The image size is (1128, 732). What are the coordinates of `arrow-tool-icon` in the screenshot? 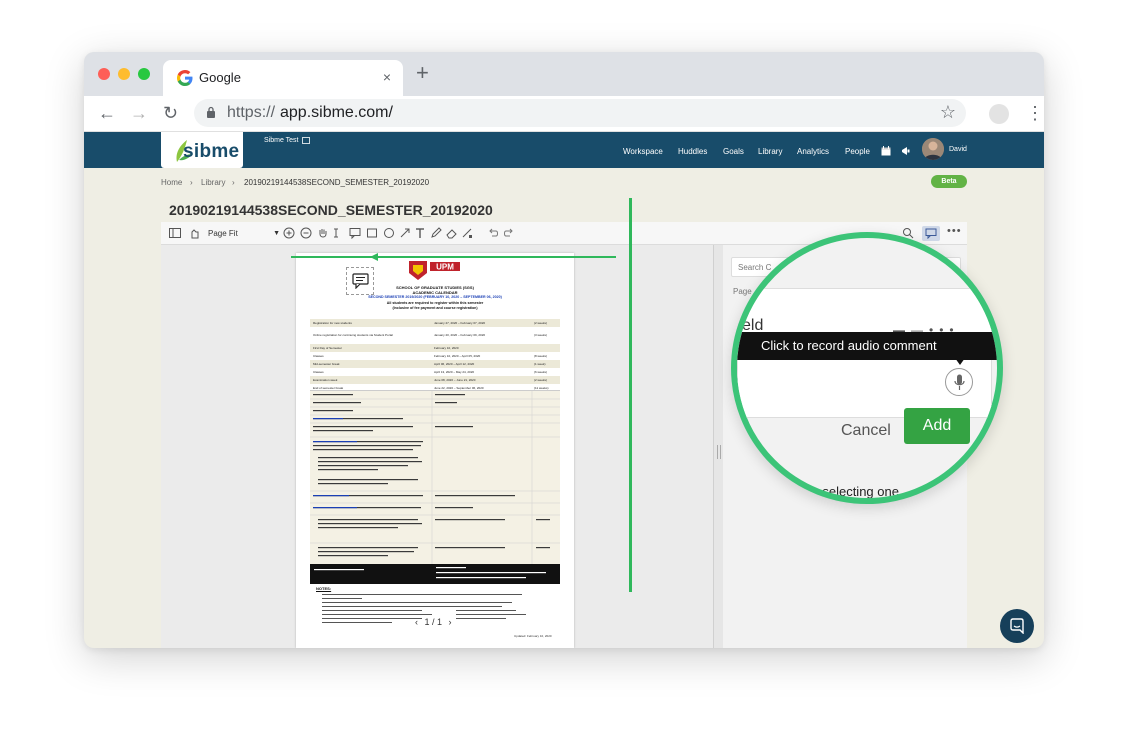 It's located at (405, 233).